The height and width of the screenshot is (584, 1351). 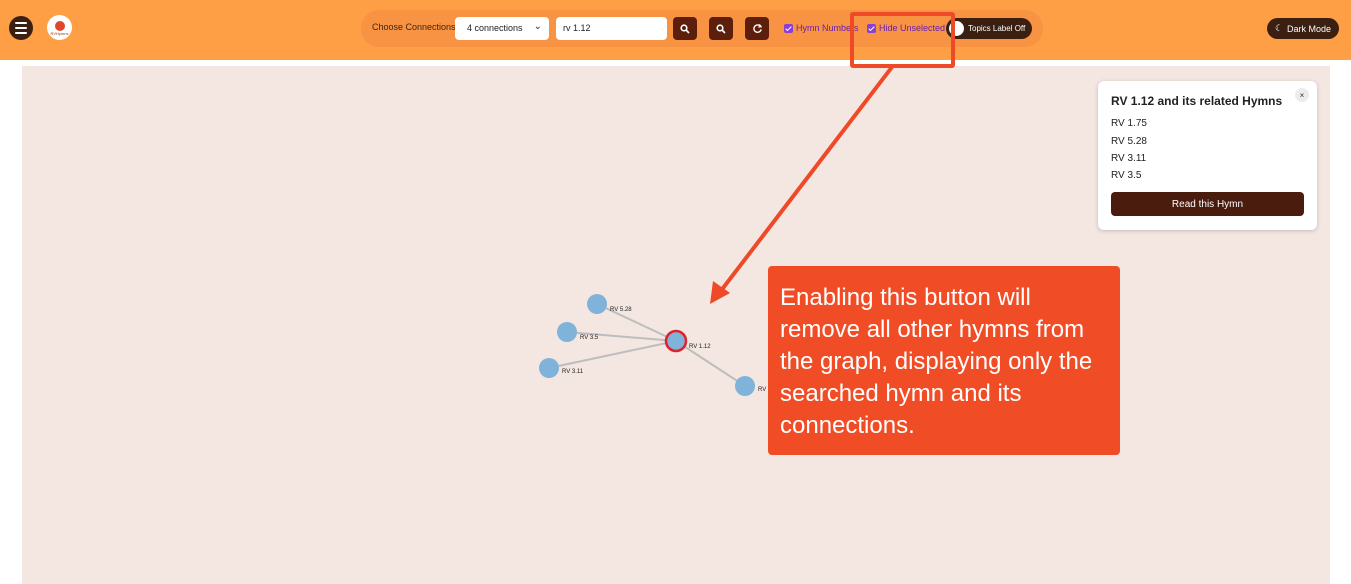 I want to click on related-hymn-item: RV 3.11, so click(x=1128, y=158).